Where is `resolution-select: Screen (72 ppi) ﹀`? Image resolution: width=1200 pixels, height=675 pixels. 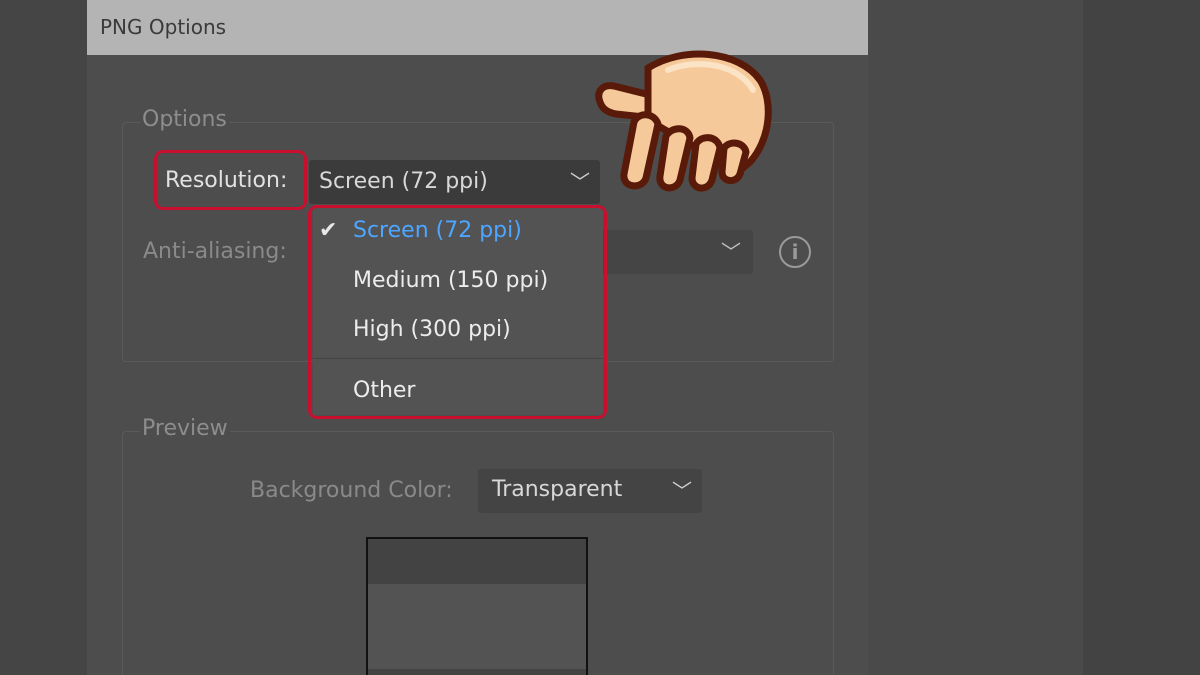 resolution-select: Screen (72 ppi) ﹀ is located at coordinates (454, 182).